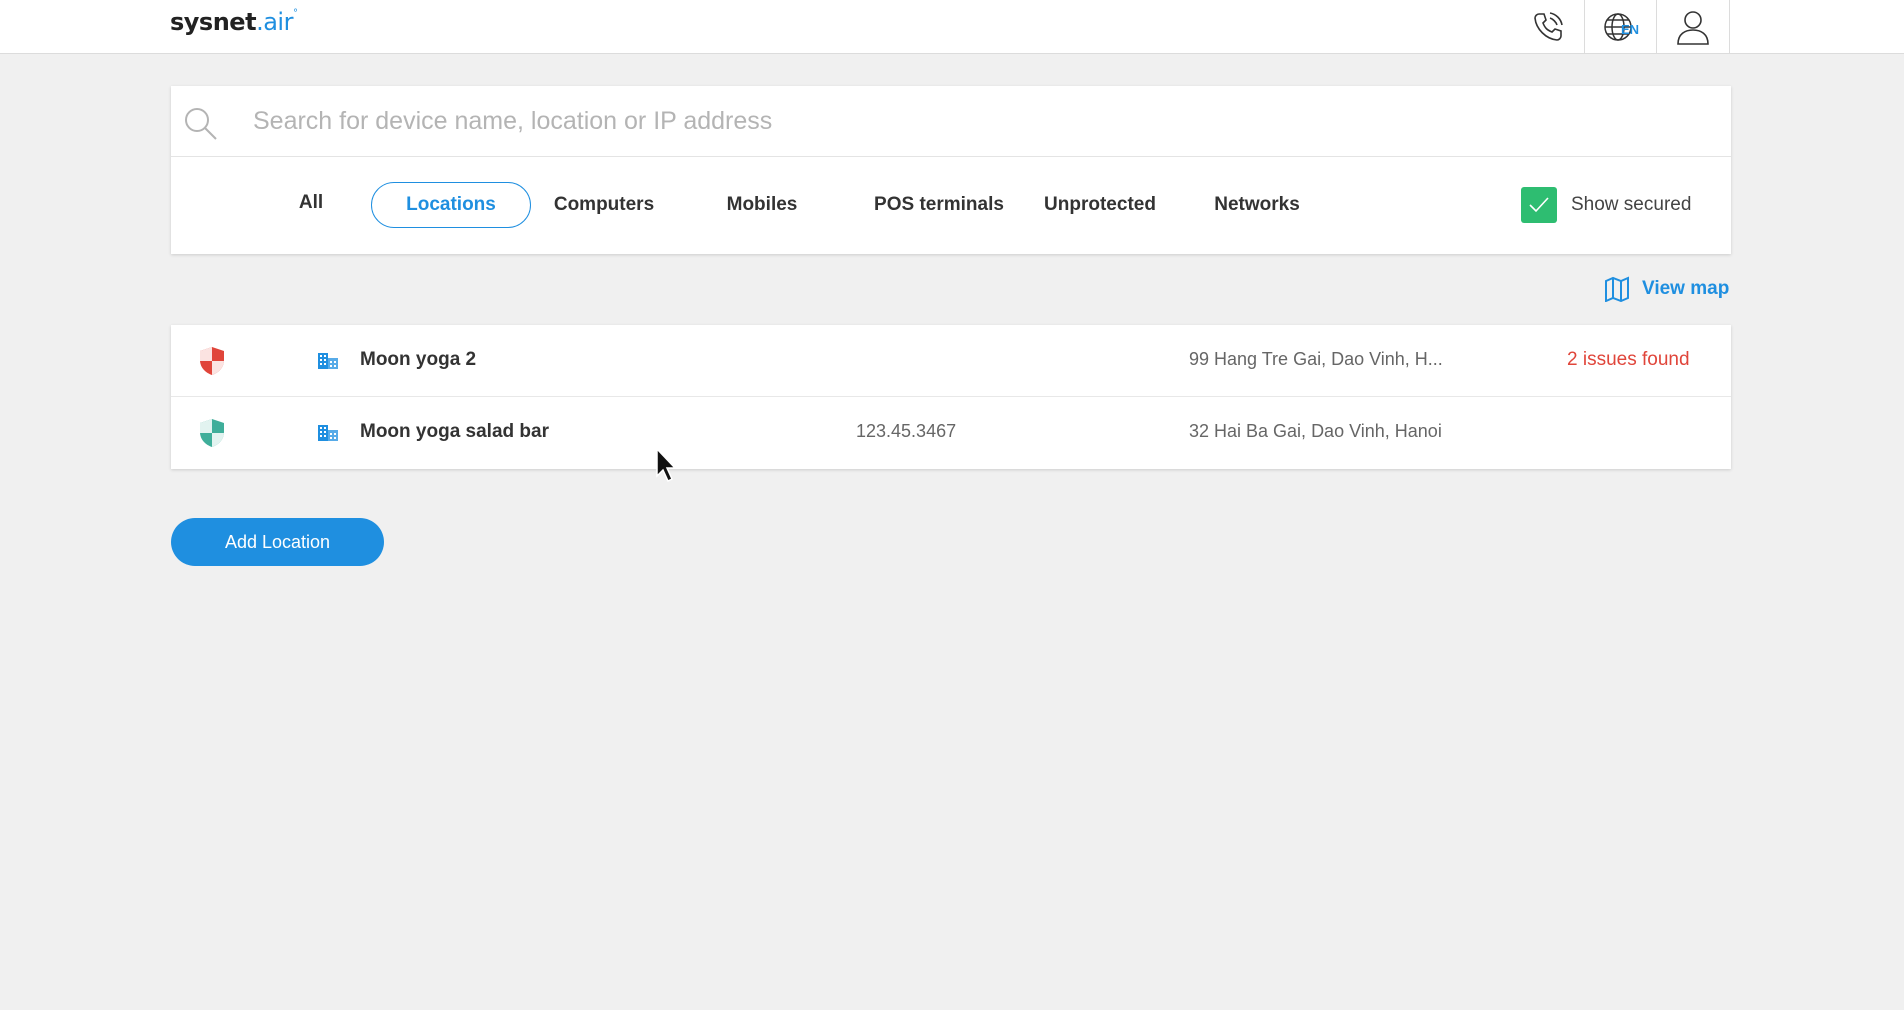 The height and width of the screenshot is (1010, 1904). What do you see at coordinates (418, 359) in the screenshot?
I see `location-name: Moon yoga 2` at bounding box center [418, 359].